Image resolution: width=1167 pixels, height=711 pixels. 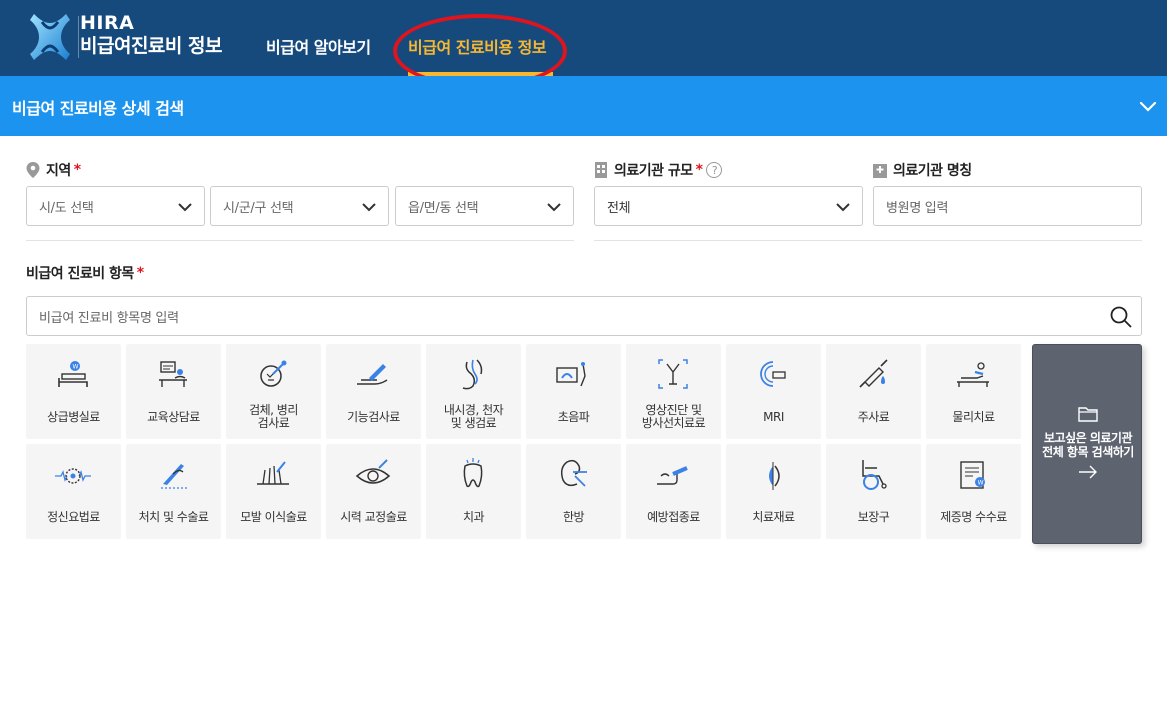 I want to click on category-label: 제증명 수수료, so click(x=973, y=516).